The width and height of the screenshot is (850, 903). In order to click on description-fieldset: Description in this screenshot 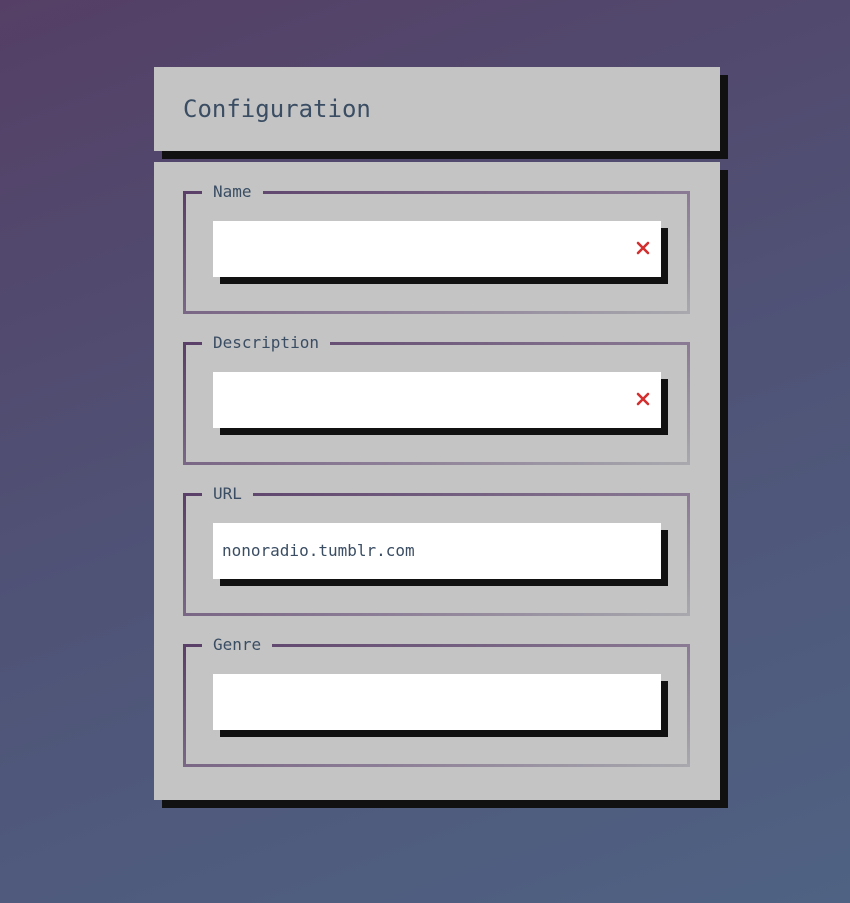, I will do `click(436, 399)`.